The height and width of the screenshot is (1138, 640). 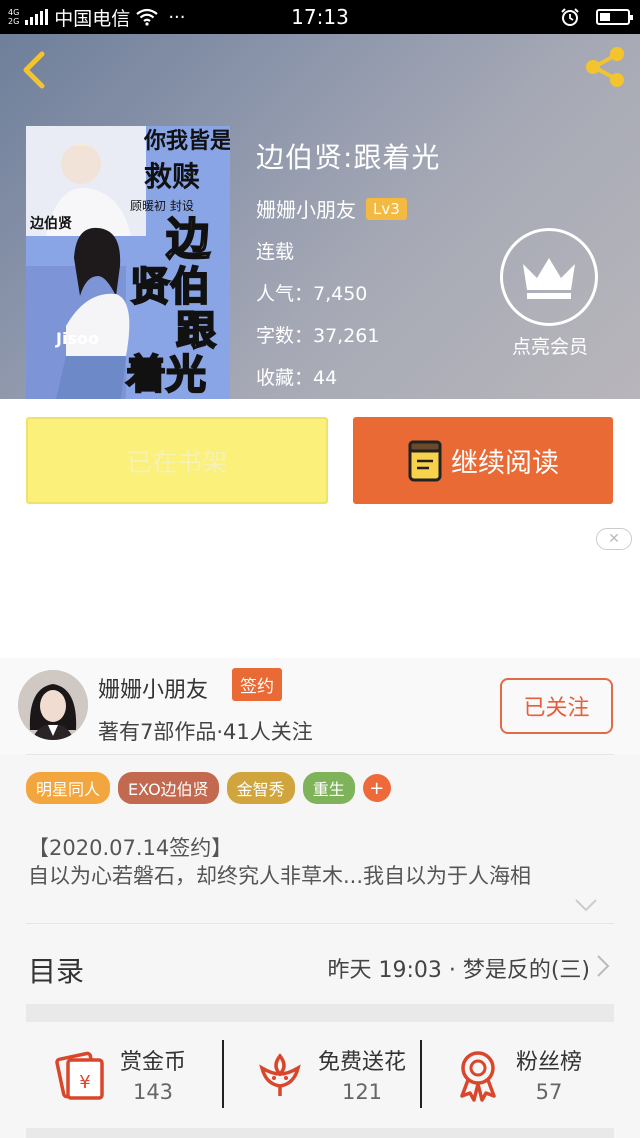 What do you see at coordinates (68, 788) in the screenshot?
I see `tag-item: 明星同人` at bounding box center [68, 788].